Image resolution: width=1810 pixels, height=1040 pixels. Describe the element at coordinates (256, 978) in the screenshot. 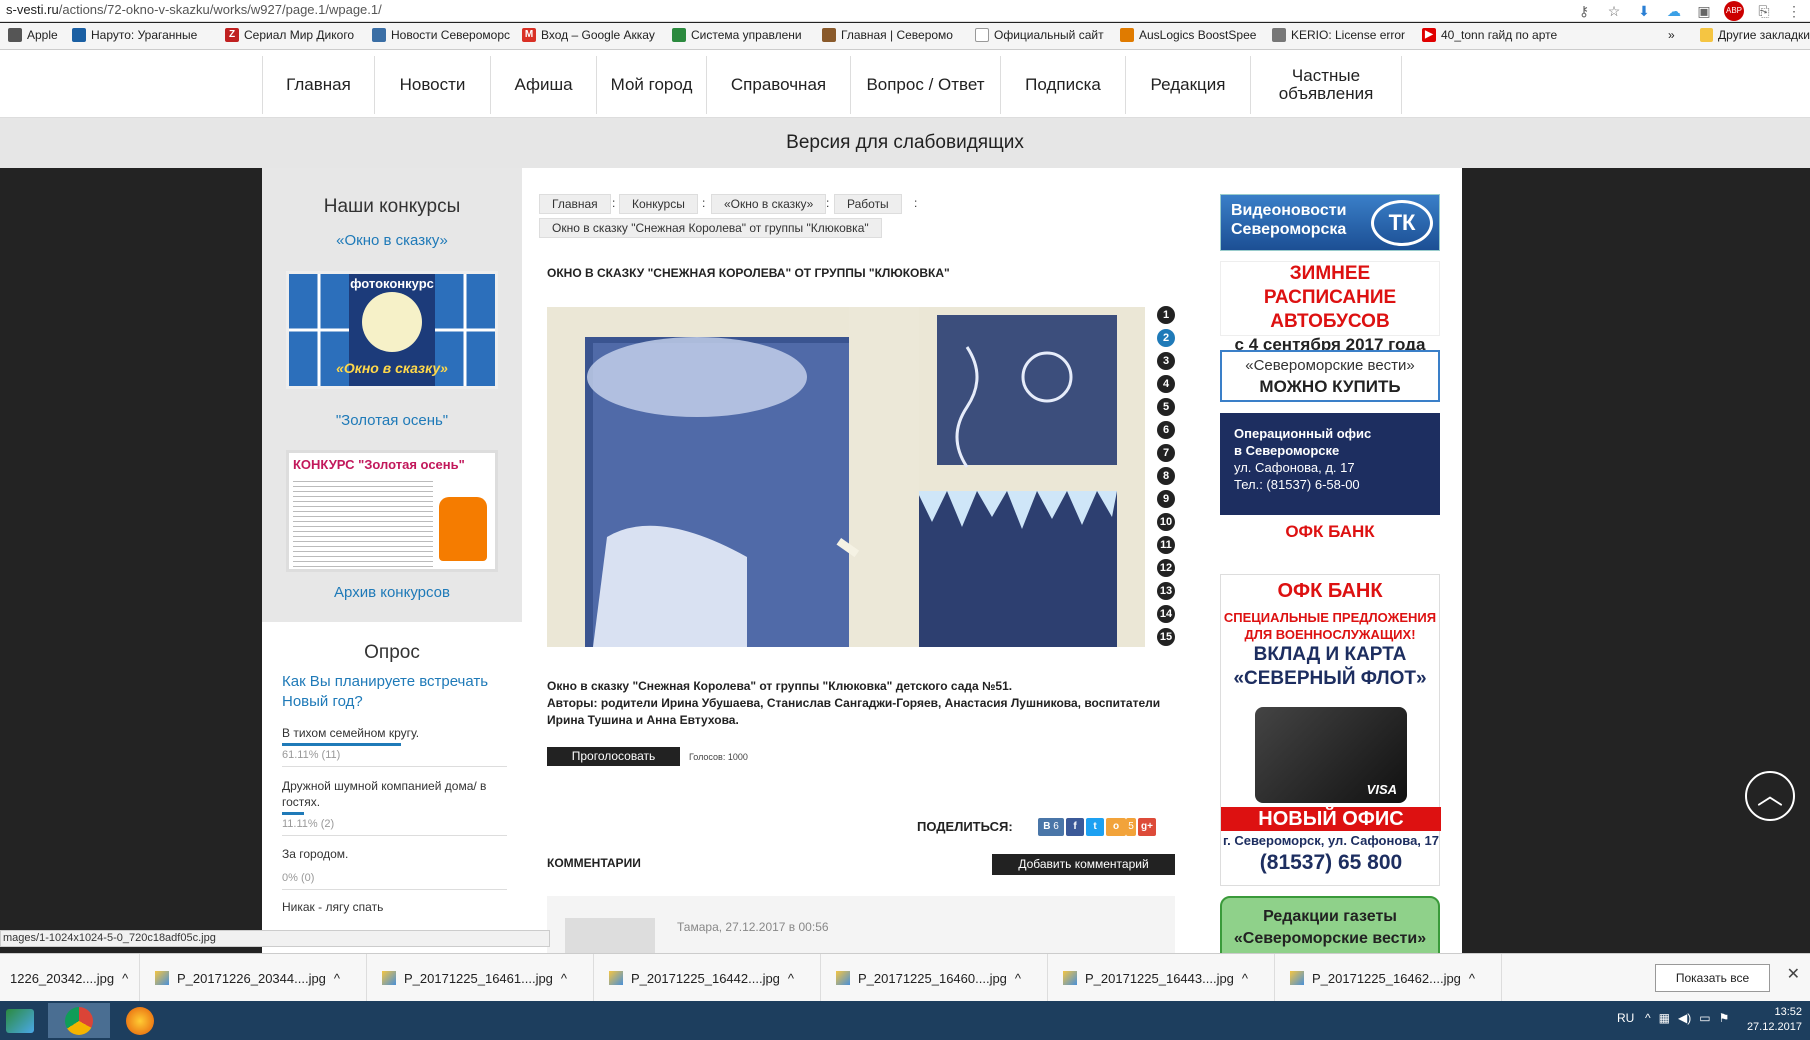

I see `download-item: P_20171226_20344....jpg ^` at that location.